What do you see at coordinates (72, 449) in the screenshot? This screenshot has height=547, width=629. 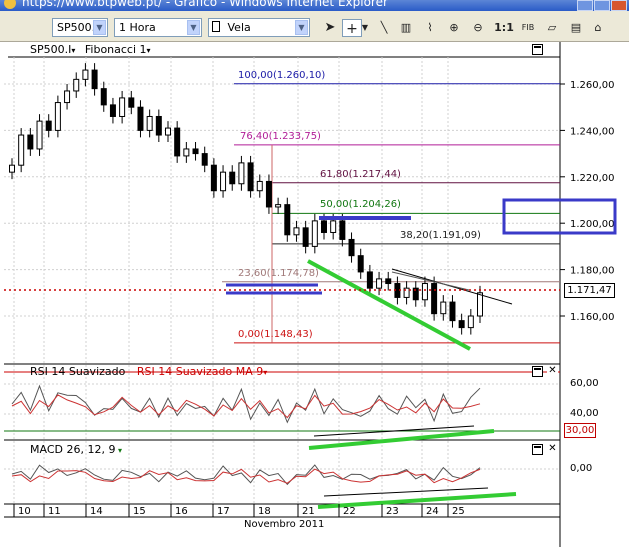 I see `macd-label: MACD 26, 12, 9` at bounding box center [72, 449].